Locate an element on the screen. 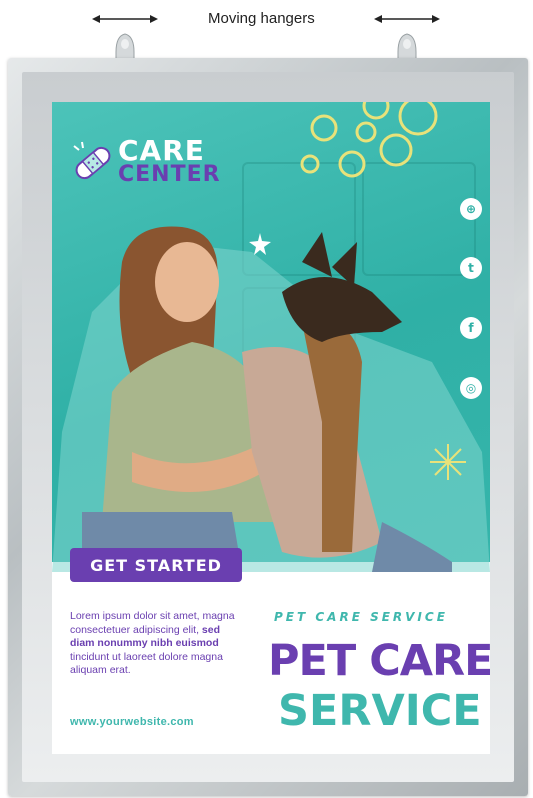 This screenshot has height=798, width=533. care-center-logo: CARE CENTER is located at coordinates (145, 164).